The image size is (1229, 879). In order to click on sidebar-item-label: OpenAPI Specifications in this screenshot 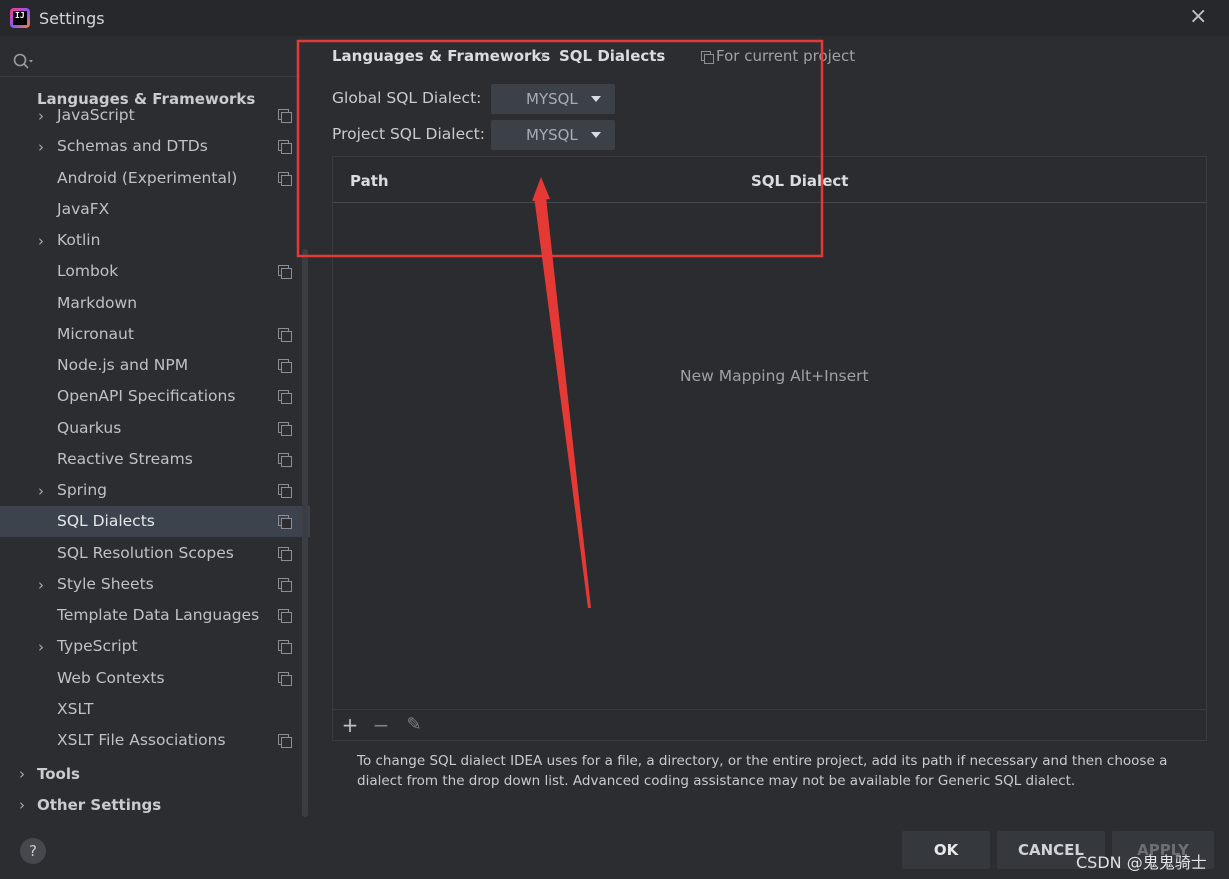, I will do `click(146, 396)`.